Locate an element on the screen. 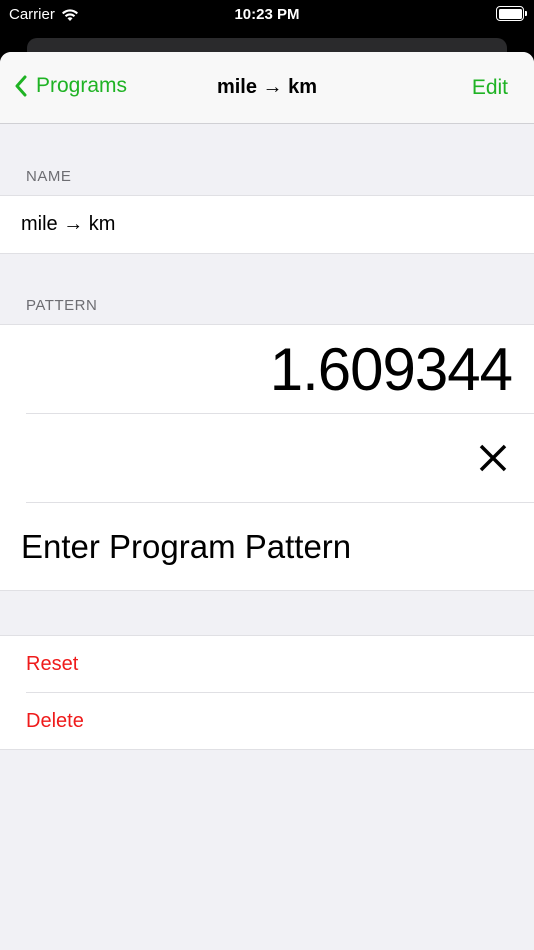  multiply-icon is located at coordinates (493, 458).